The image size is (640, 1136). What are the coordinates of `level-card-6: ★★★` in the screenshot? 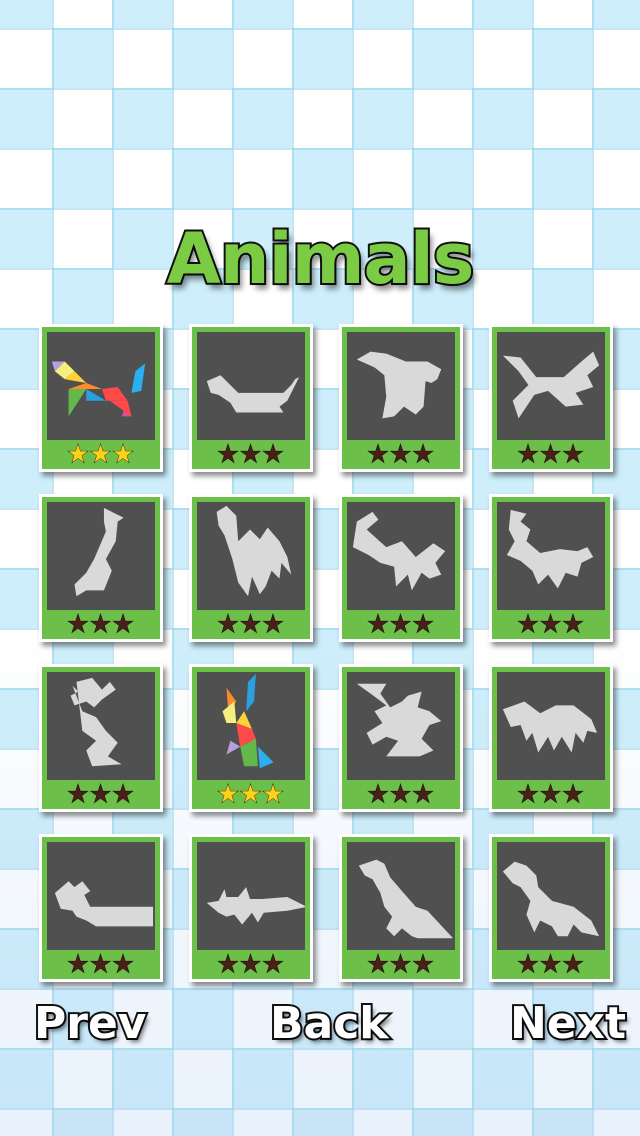 It's located at (251, 568).